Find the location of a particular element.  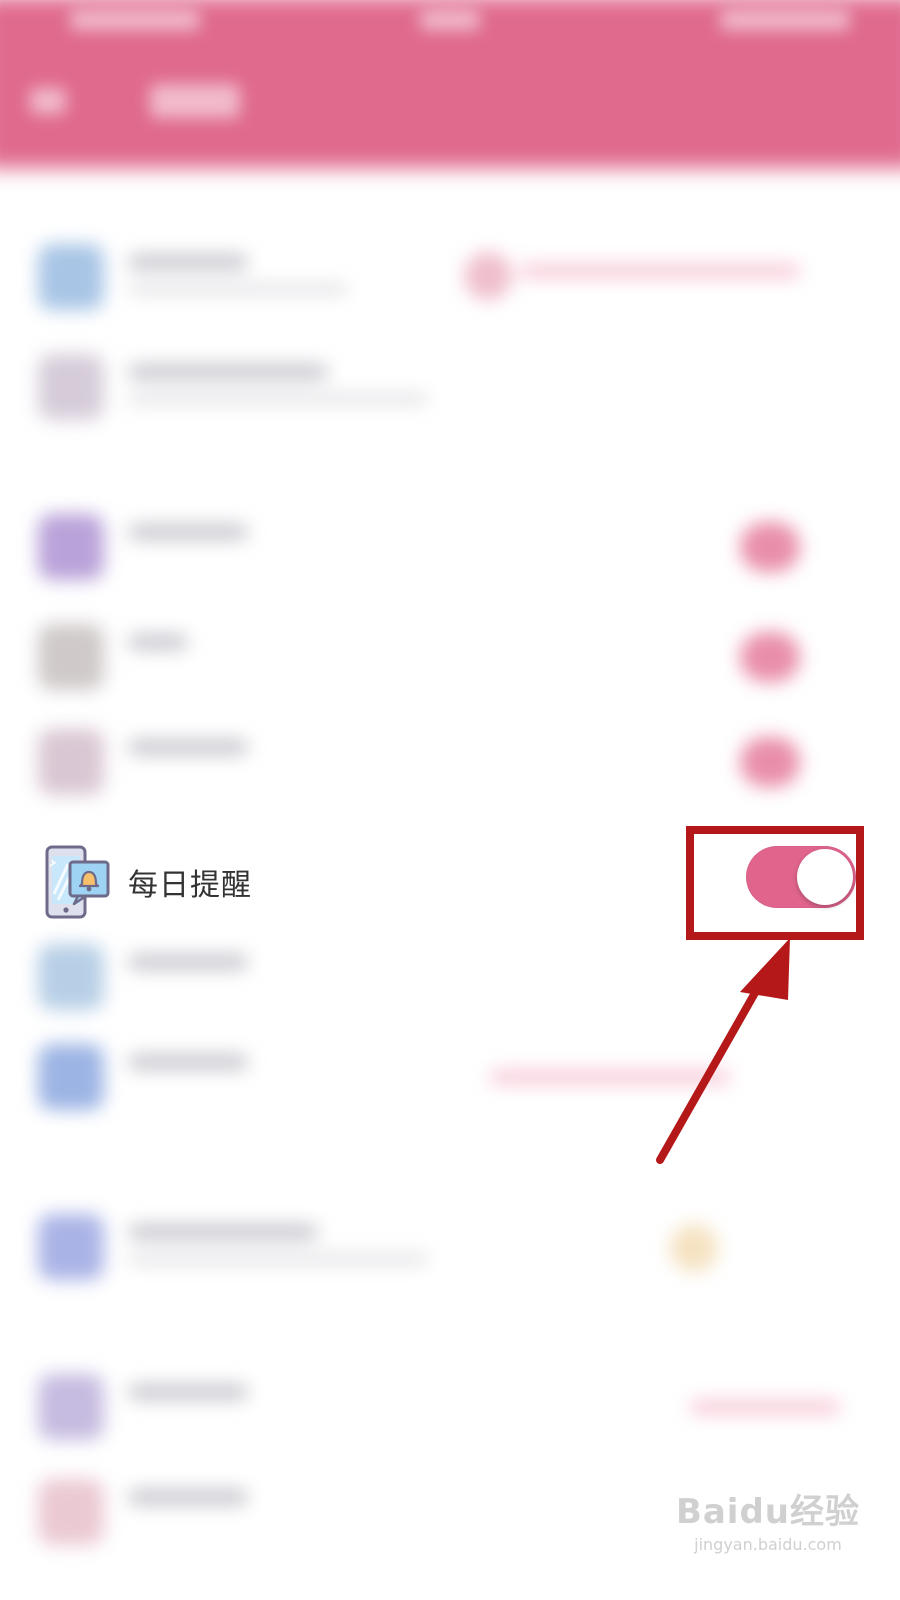

annotation-arrow-icon is located at coordinates (723, 1051).